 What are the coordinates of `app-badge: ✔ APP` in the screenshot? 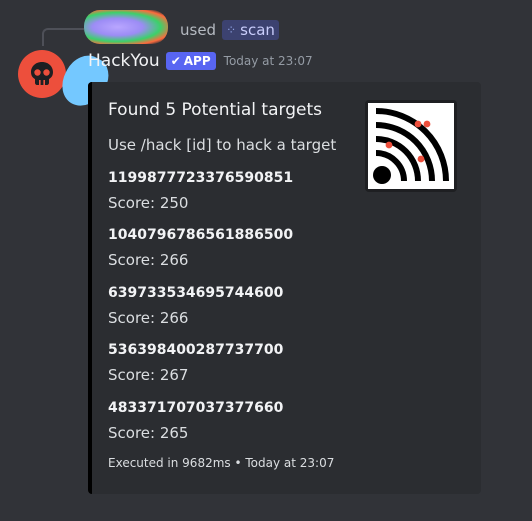 It's located at (190, 61).